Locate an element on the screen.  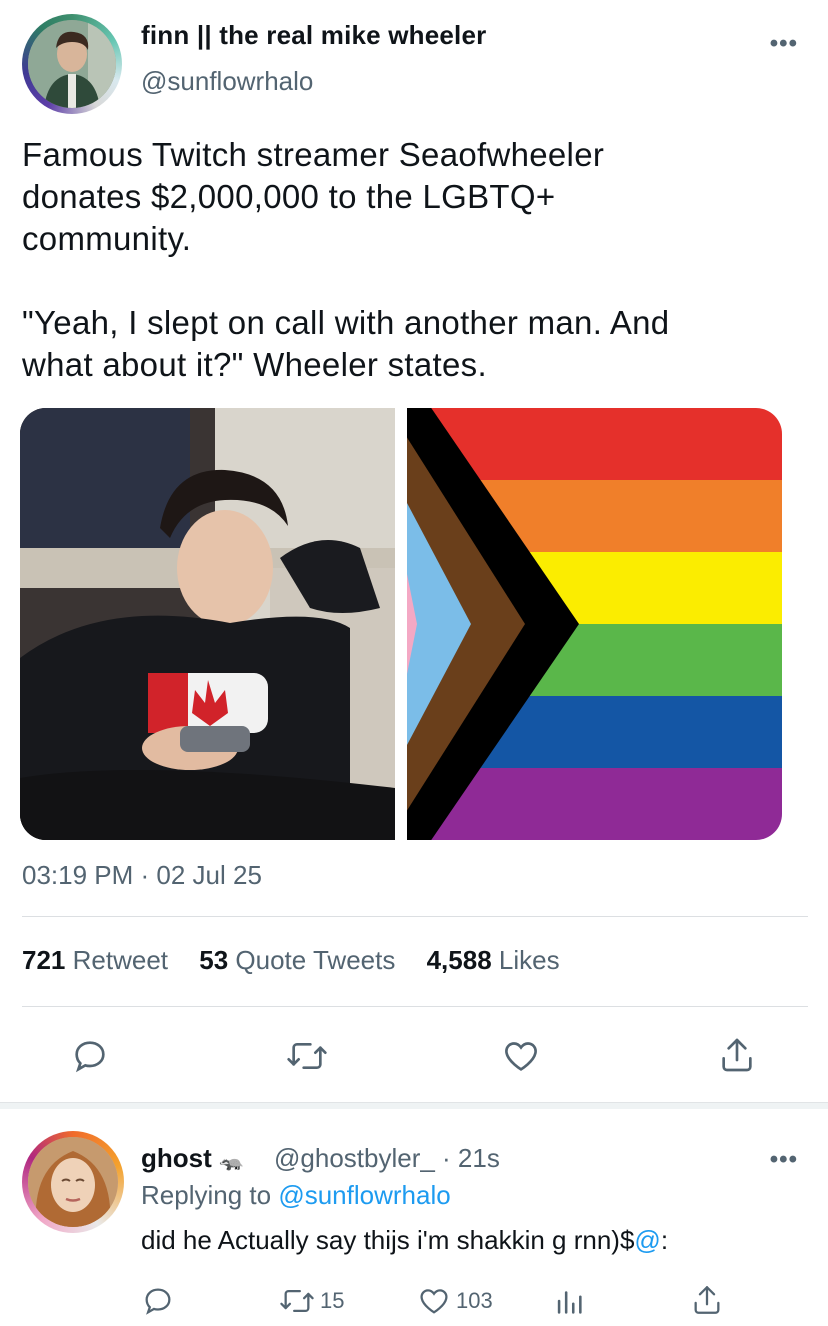
retweet-label: Retweet is located at coordinates (120, 960).